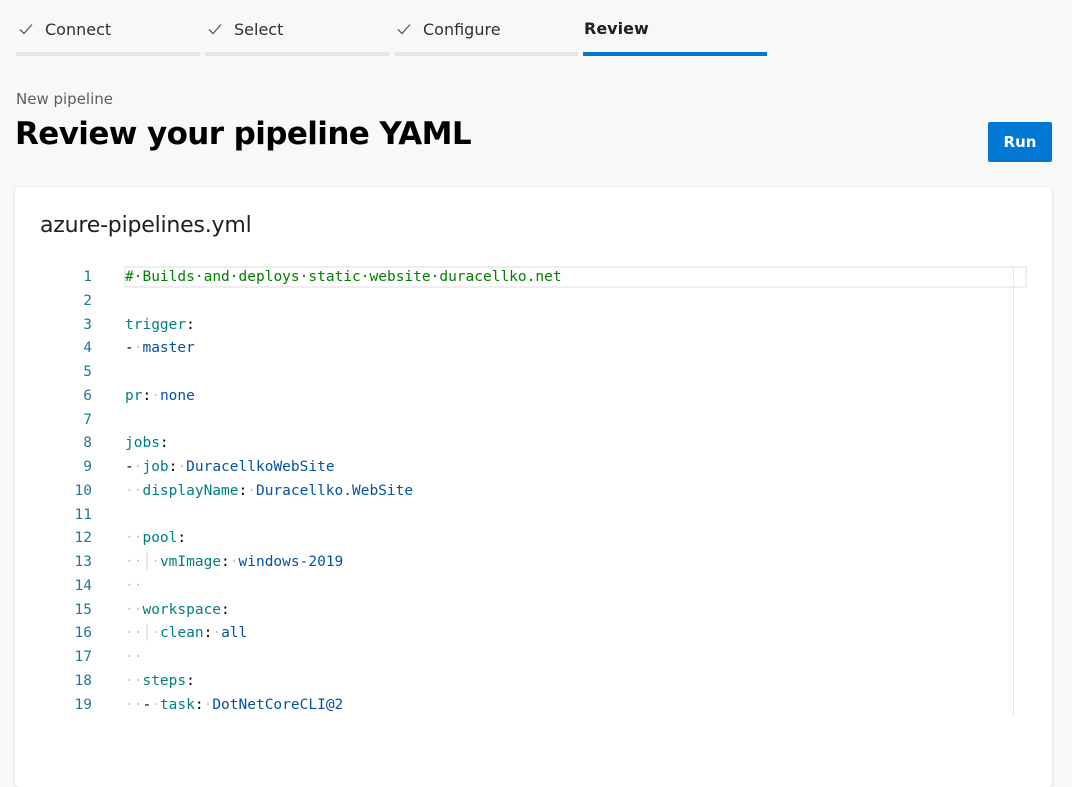 Image resolution: width=1072 pixels, height=787 pixels. Describe the element at coordinates (160, 348) in the screenshot. I see `line-text: -·master` at that location.